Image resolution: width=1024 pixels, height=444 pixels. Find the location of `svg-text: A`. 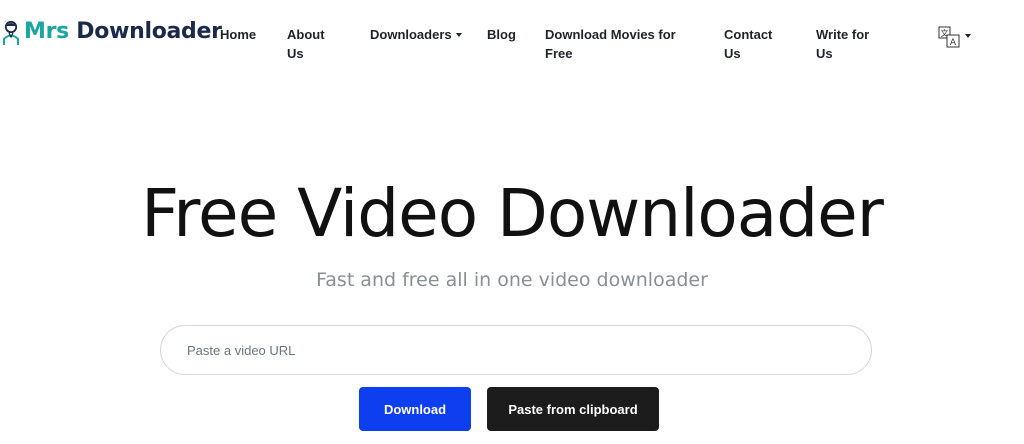

svg-text: A is located at coordinates (953, 43).